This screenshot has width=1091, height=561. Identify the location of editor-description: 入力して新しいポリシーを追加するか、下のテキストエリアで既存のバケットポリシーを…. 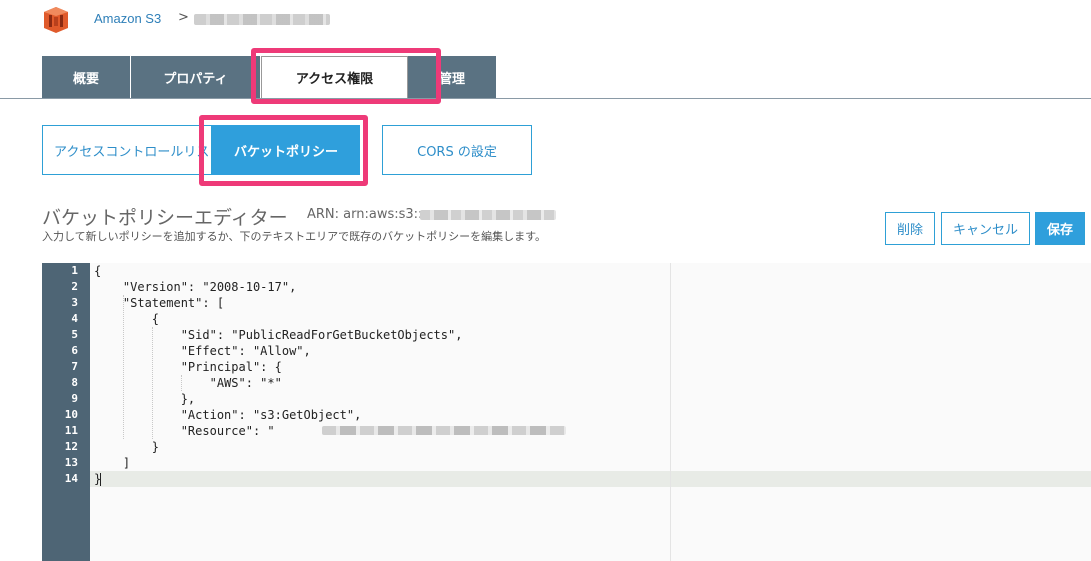
(294, 236).